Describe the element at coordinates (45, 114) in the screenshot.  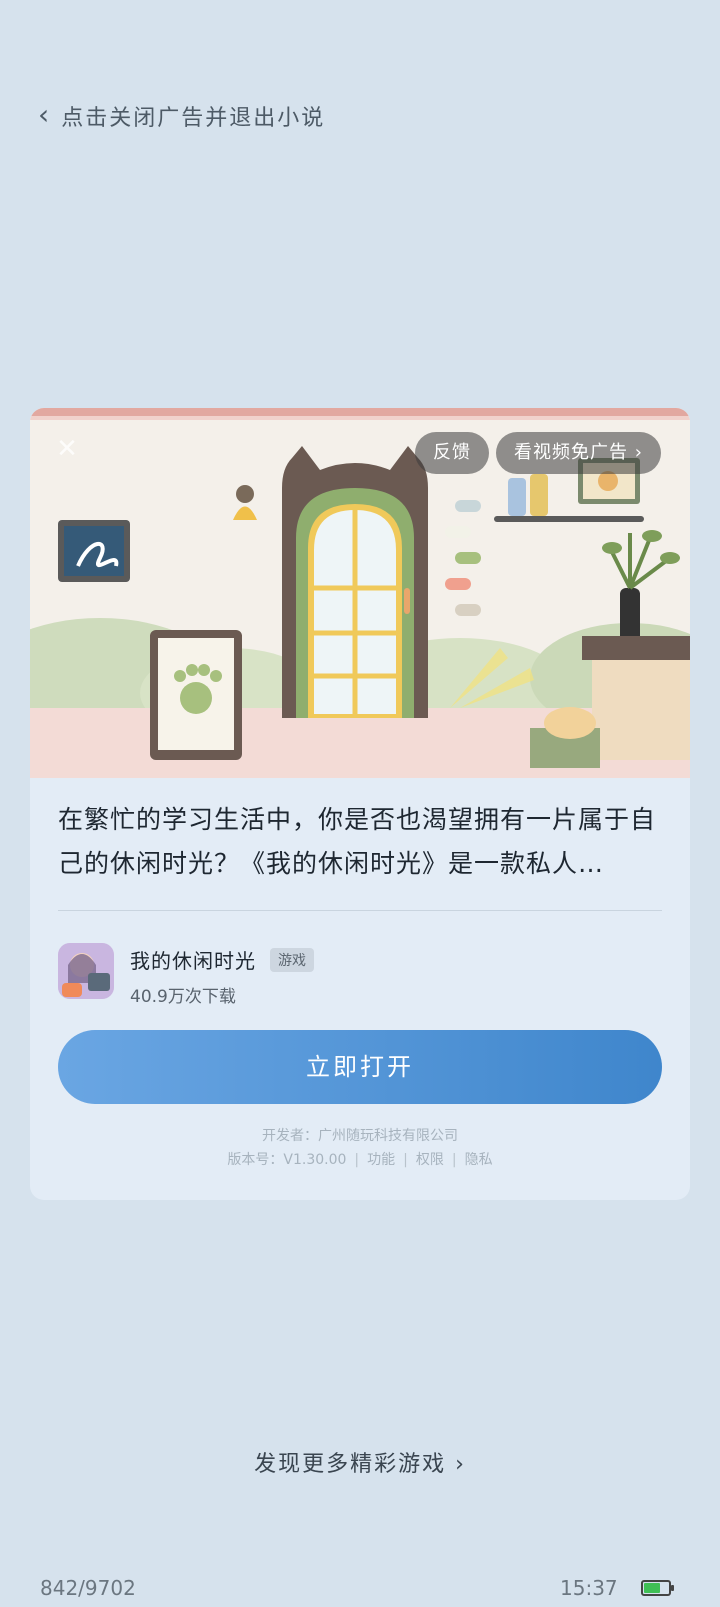
I see `chevron-left-icon: ‹` at that location.